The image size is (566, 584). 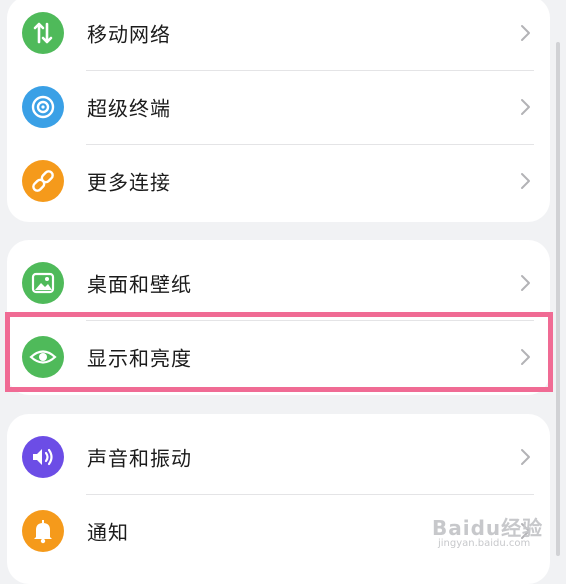 I want to click on settings-item-more-connections: 更多连接, so click(x=278, y=181).